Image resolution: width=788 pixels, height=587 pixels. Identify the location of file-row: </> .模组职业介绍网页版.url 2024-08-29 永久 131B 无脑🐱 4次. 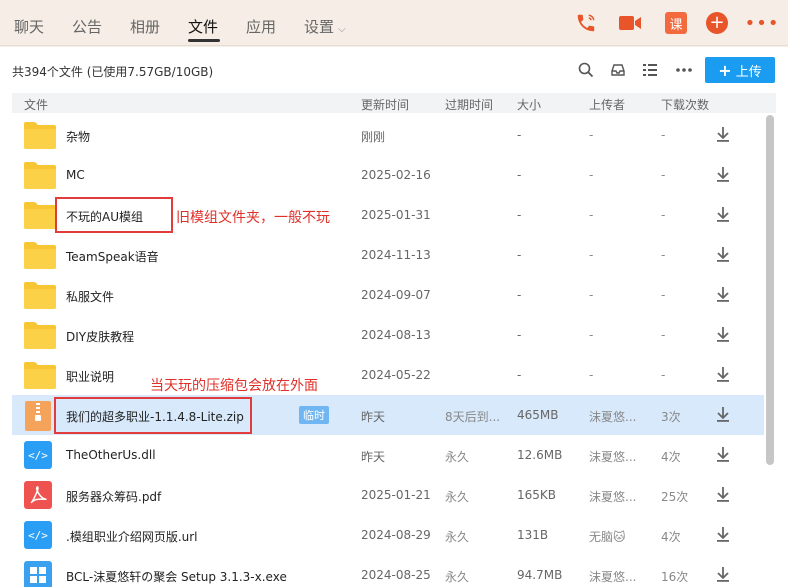
(388, 535).